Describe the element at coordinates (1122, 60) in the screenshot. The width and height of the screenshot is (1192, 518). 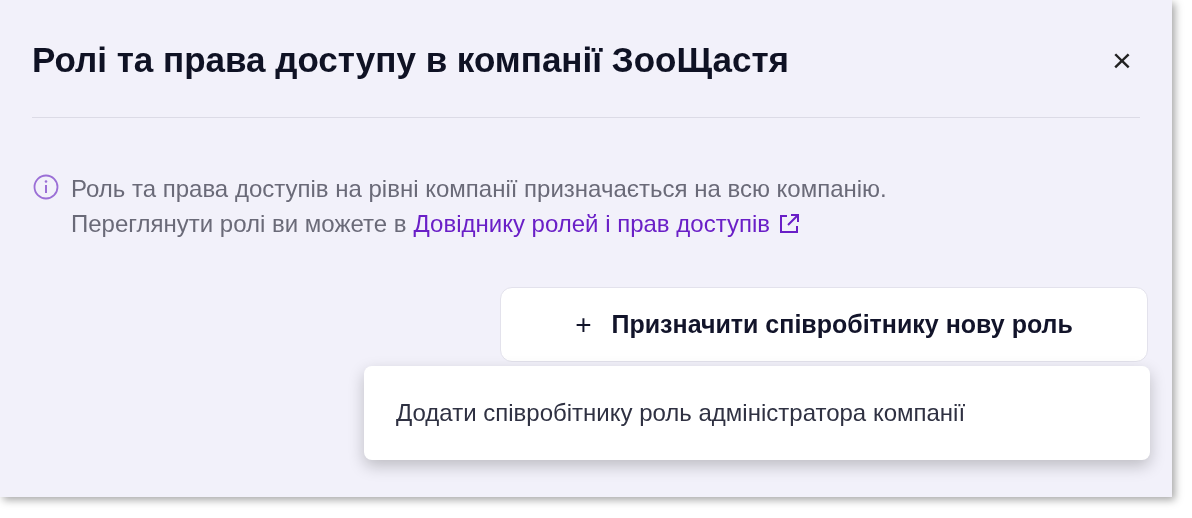
I see `close-button: ×` at that location.